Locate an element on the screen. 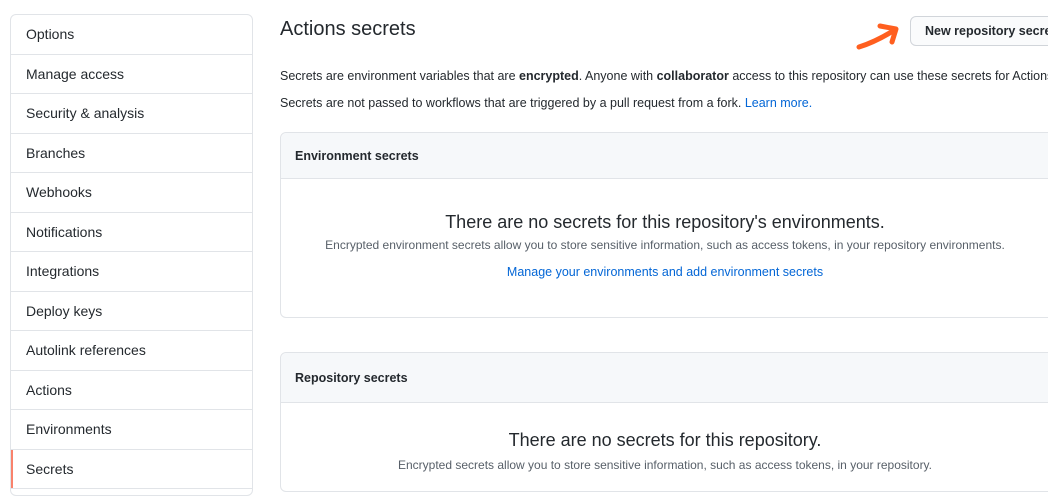  new-repository-secret-button: New repository secret is located at coordinates (979, 31).